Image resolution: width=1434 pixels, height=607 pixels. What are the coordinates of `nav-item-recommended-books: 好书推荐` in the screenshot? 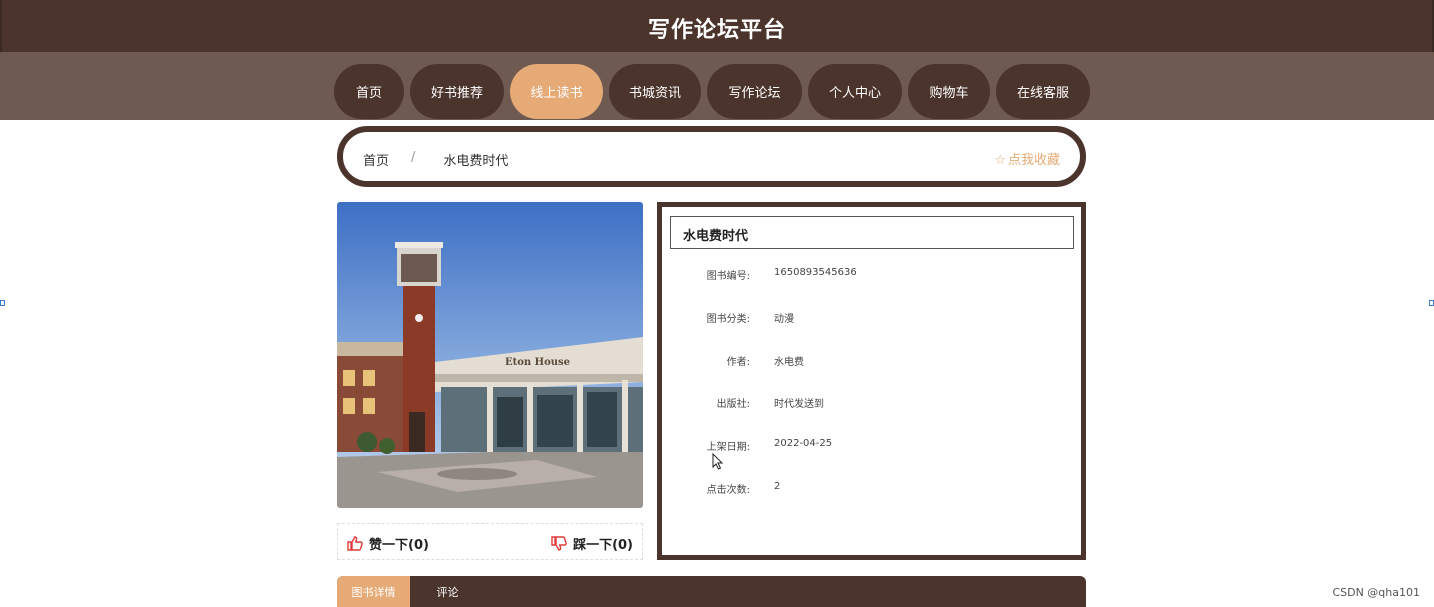 It's located at (457, 91).